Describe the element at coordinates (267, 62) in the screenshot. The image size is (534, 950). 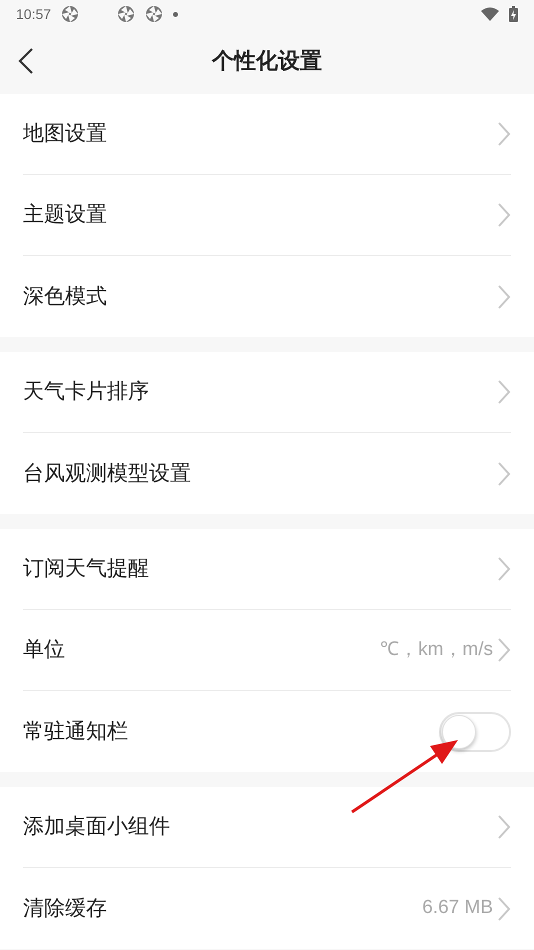
I see `page-title: 个性化设置` at that location.